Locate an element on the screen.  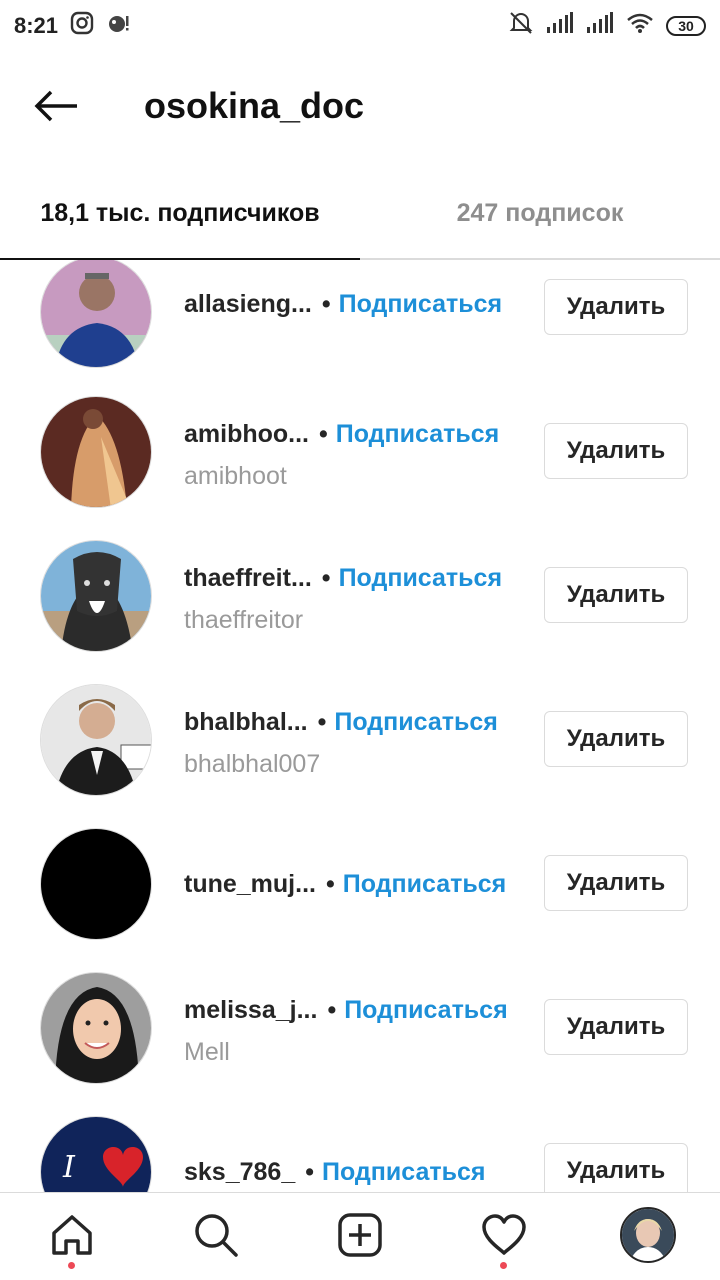
nav-profile is located at coordinates (648, 1235).